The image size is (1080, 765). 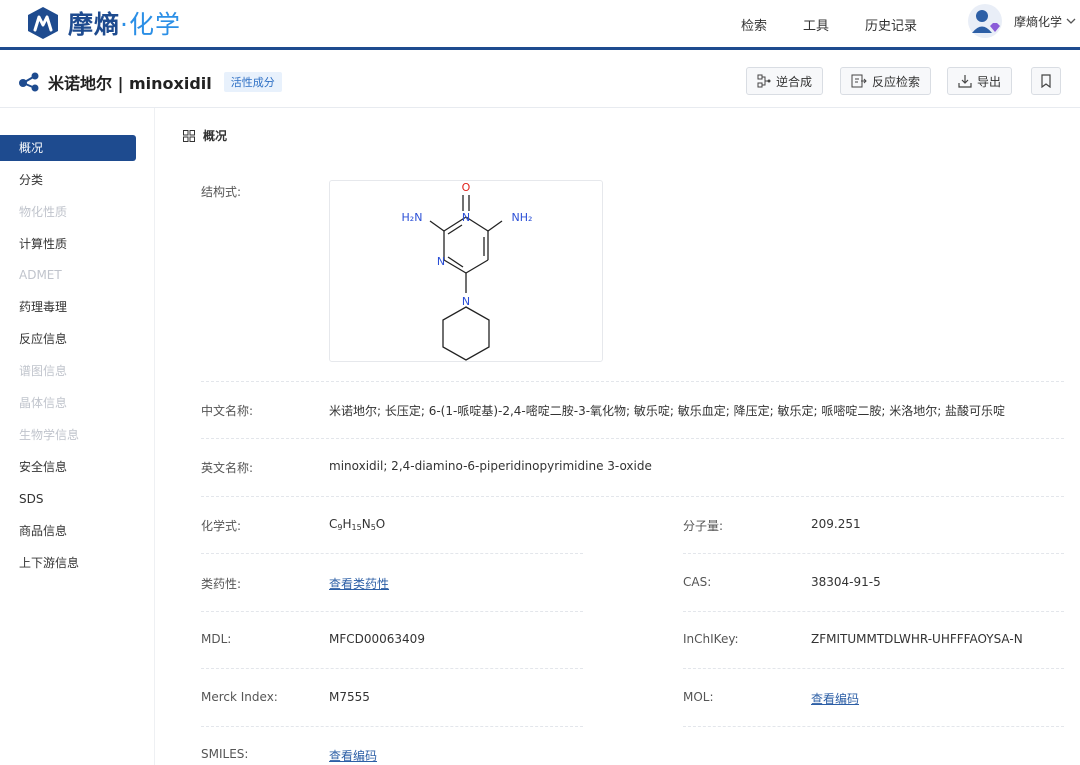 I want to click on mdl-value: MFCD00063409, so click(x=377, y=639).